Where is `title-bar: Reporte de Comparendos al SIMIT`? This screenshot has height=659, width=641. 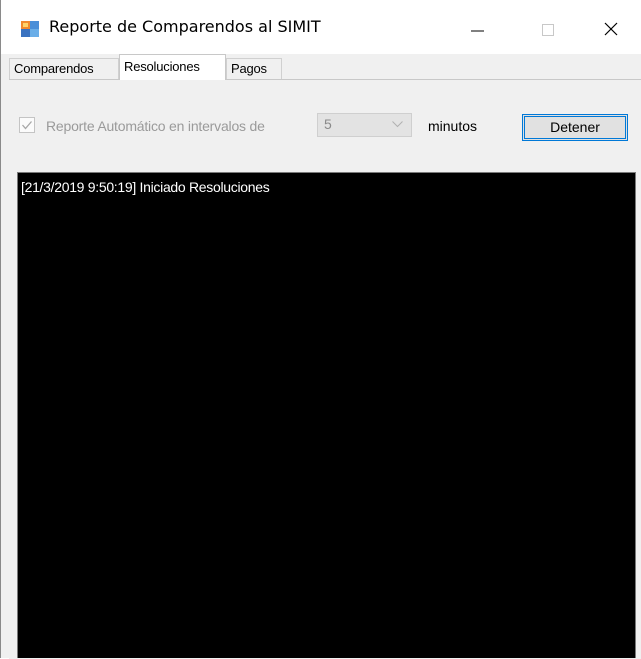 title-bar: Reporte de Comparendos al SIMIT is located at coordinates (321, 27).